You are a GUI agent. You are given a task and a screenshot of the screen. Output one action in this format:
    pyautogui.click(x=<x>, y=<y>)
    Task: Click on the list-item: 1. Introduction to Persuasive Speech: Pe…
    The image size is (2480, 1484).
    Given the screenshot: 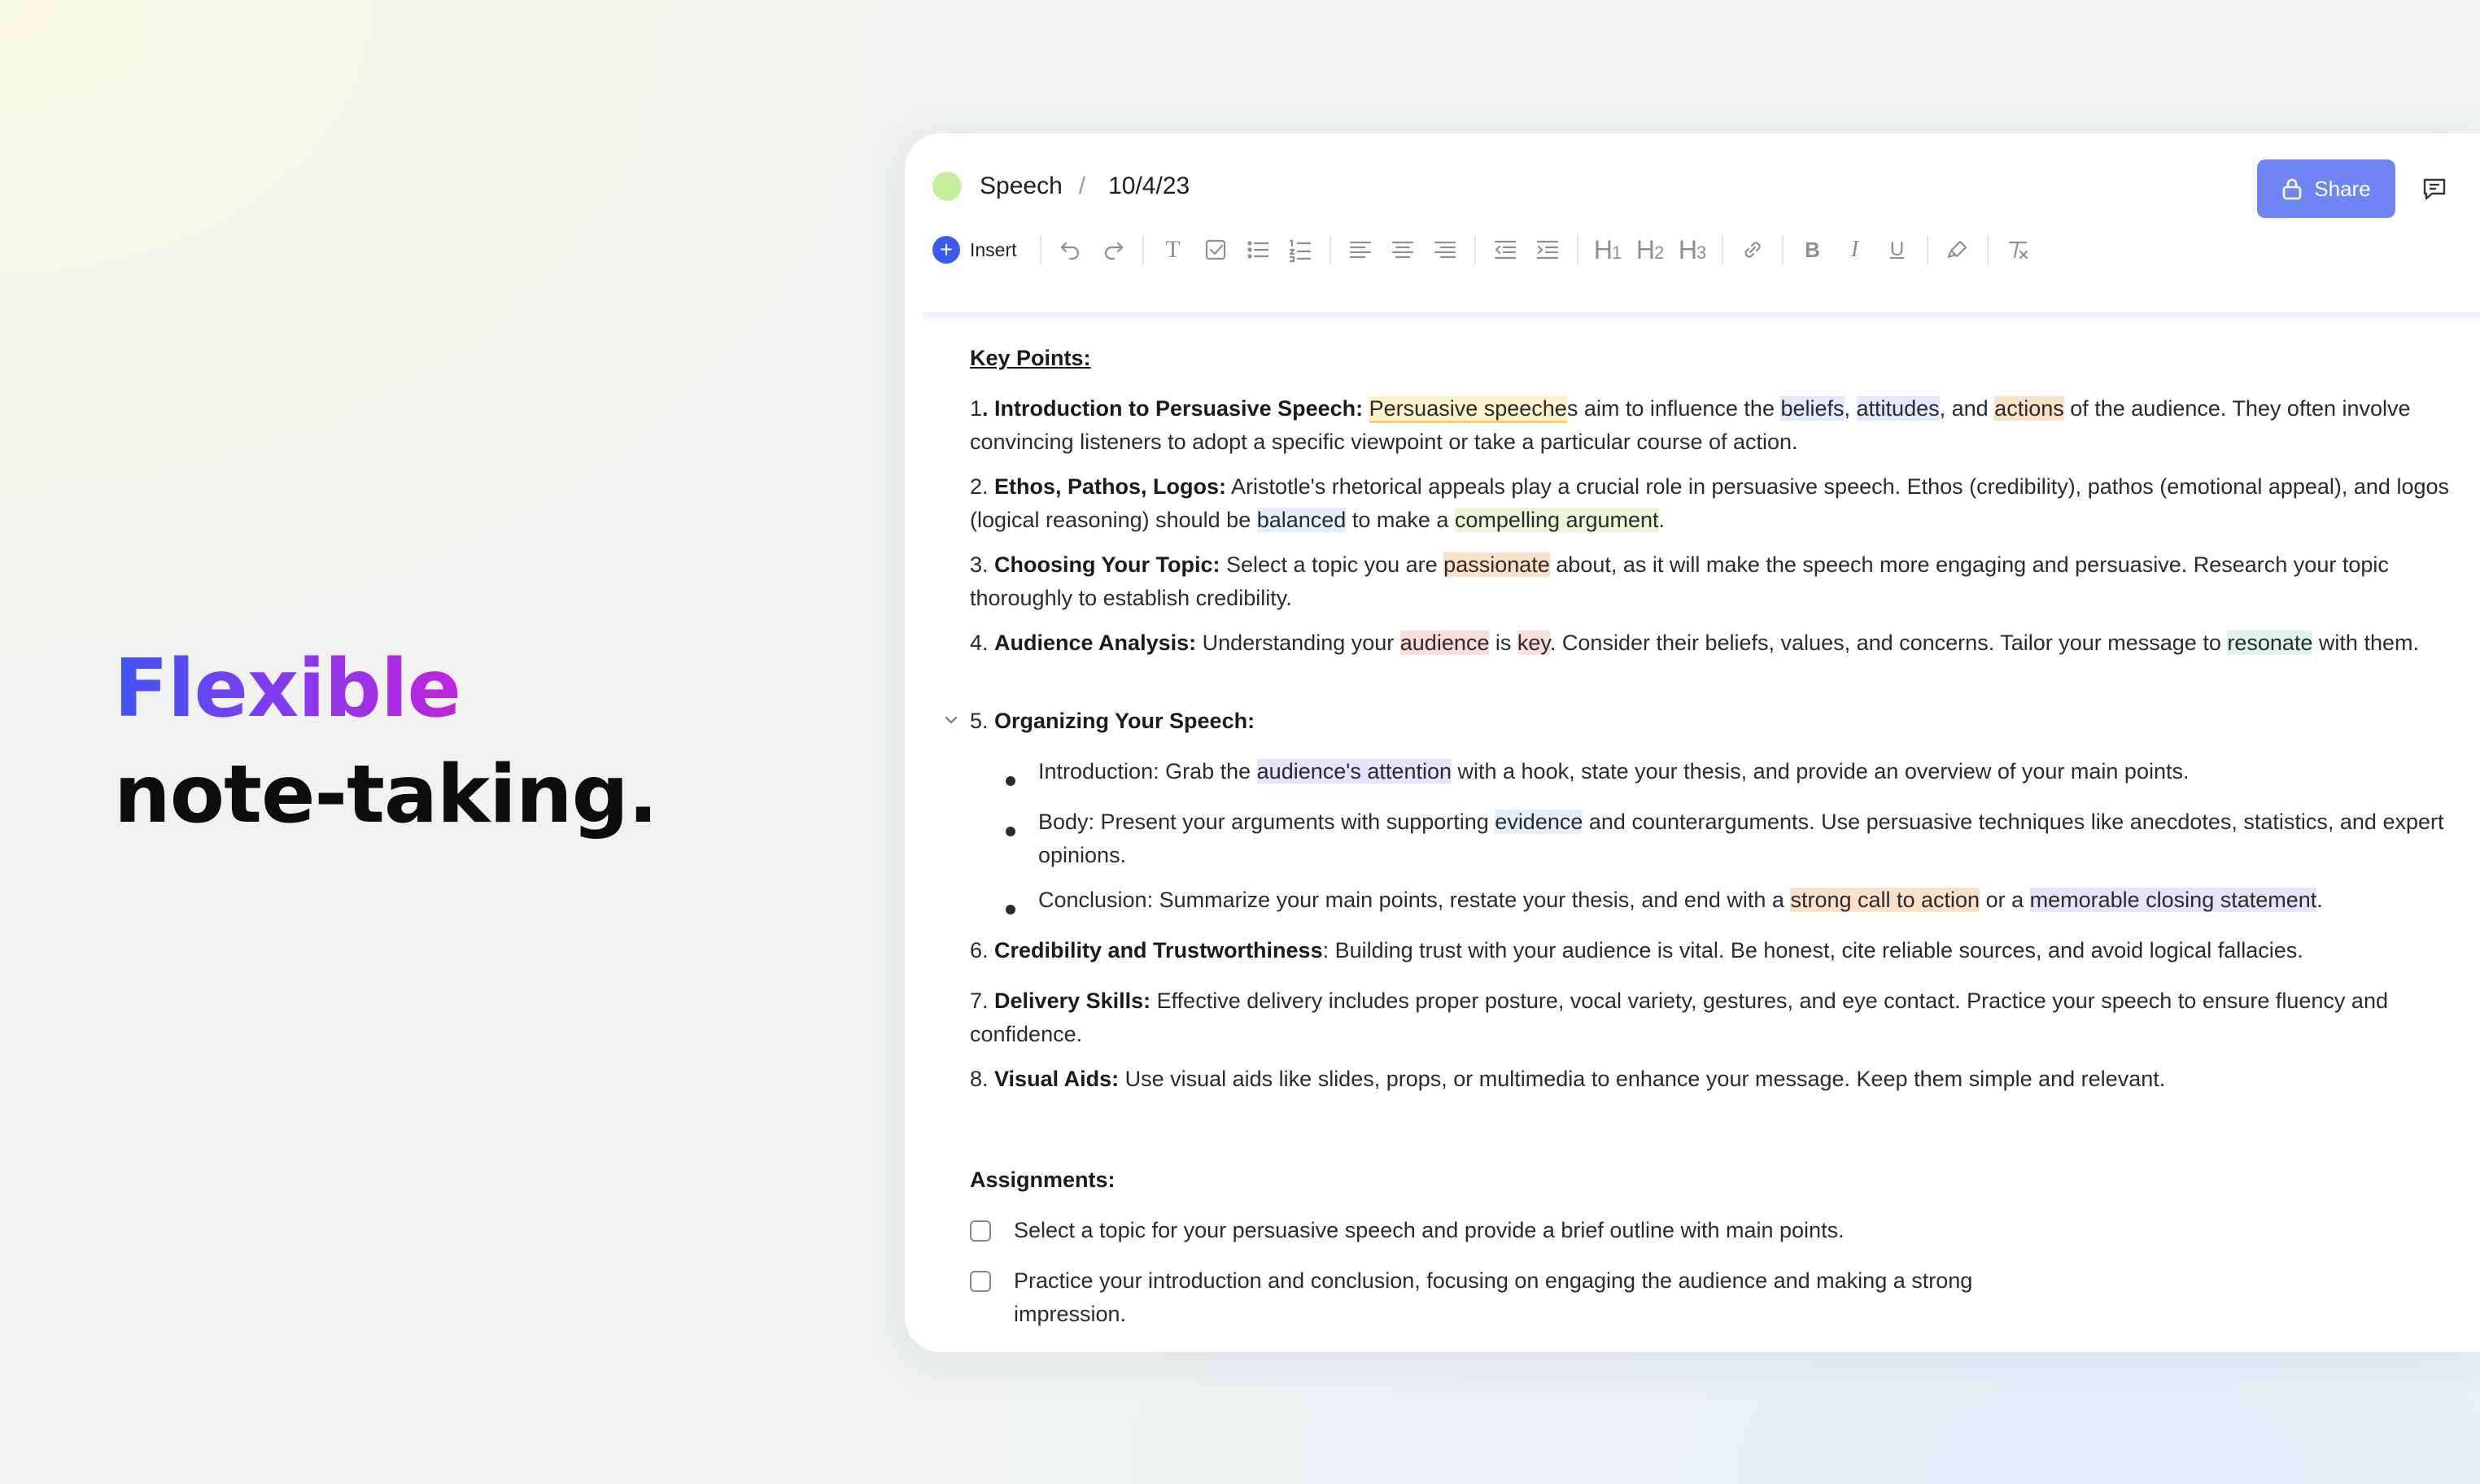 What is the action you would take?
    pyautogui.click(x=1722, y=425)
    